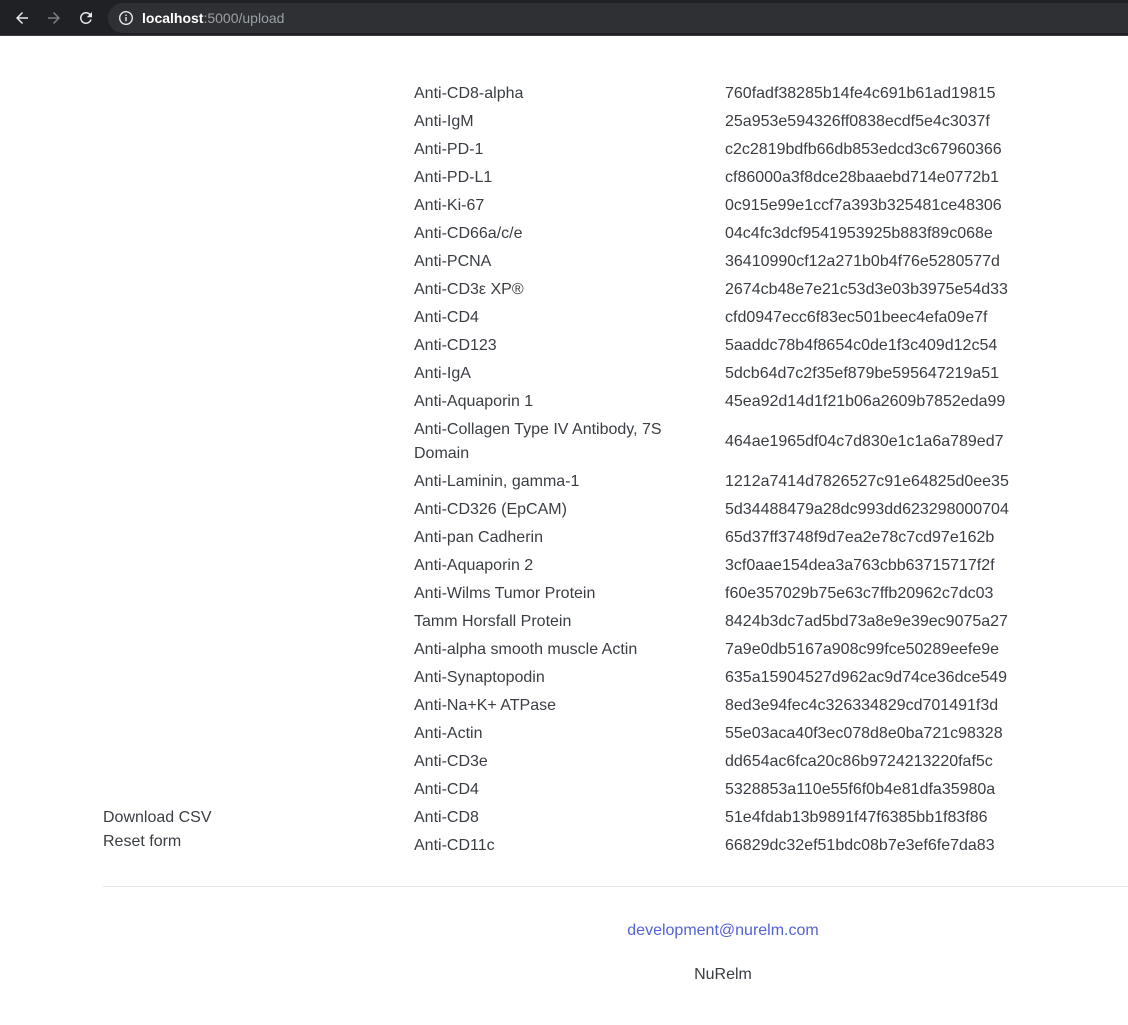 This screenshot has height=1025, width=1128. What do you see at coordinates (865, 401) in the screenshot?
I see `hash-cell: 45ea92d14d1f21b06a2609b7852eda99` at bounding box center [865, 401].